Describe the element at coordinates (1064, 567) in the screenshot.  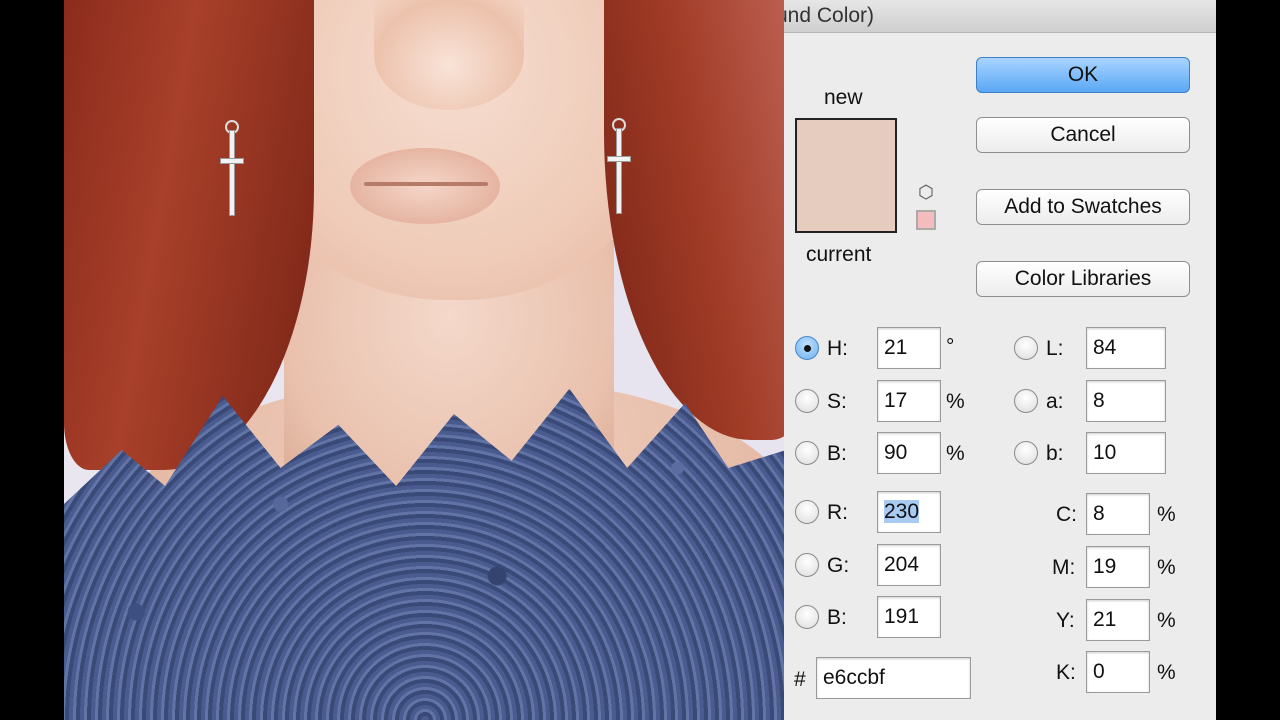
I see `magenta-label: M:` at that location.